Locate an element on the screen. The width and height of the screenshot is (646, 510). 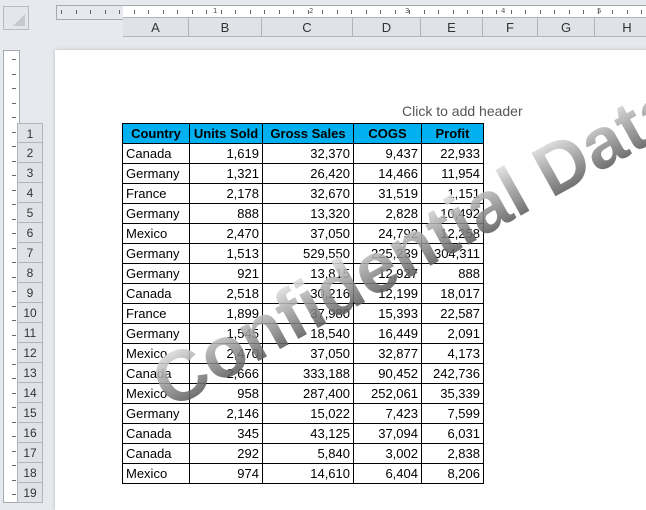
table-cell: 32,877 is located at coordinates (387, 353).